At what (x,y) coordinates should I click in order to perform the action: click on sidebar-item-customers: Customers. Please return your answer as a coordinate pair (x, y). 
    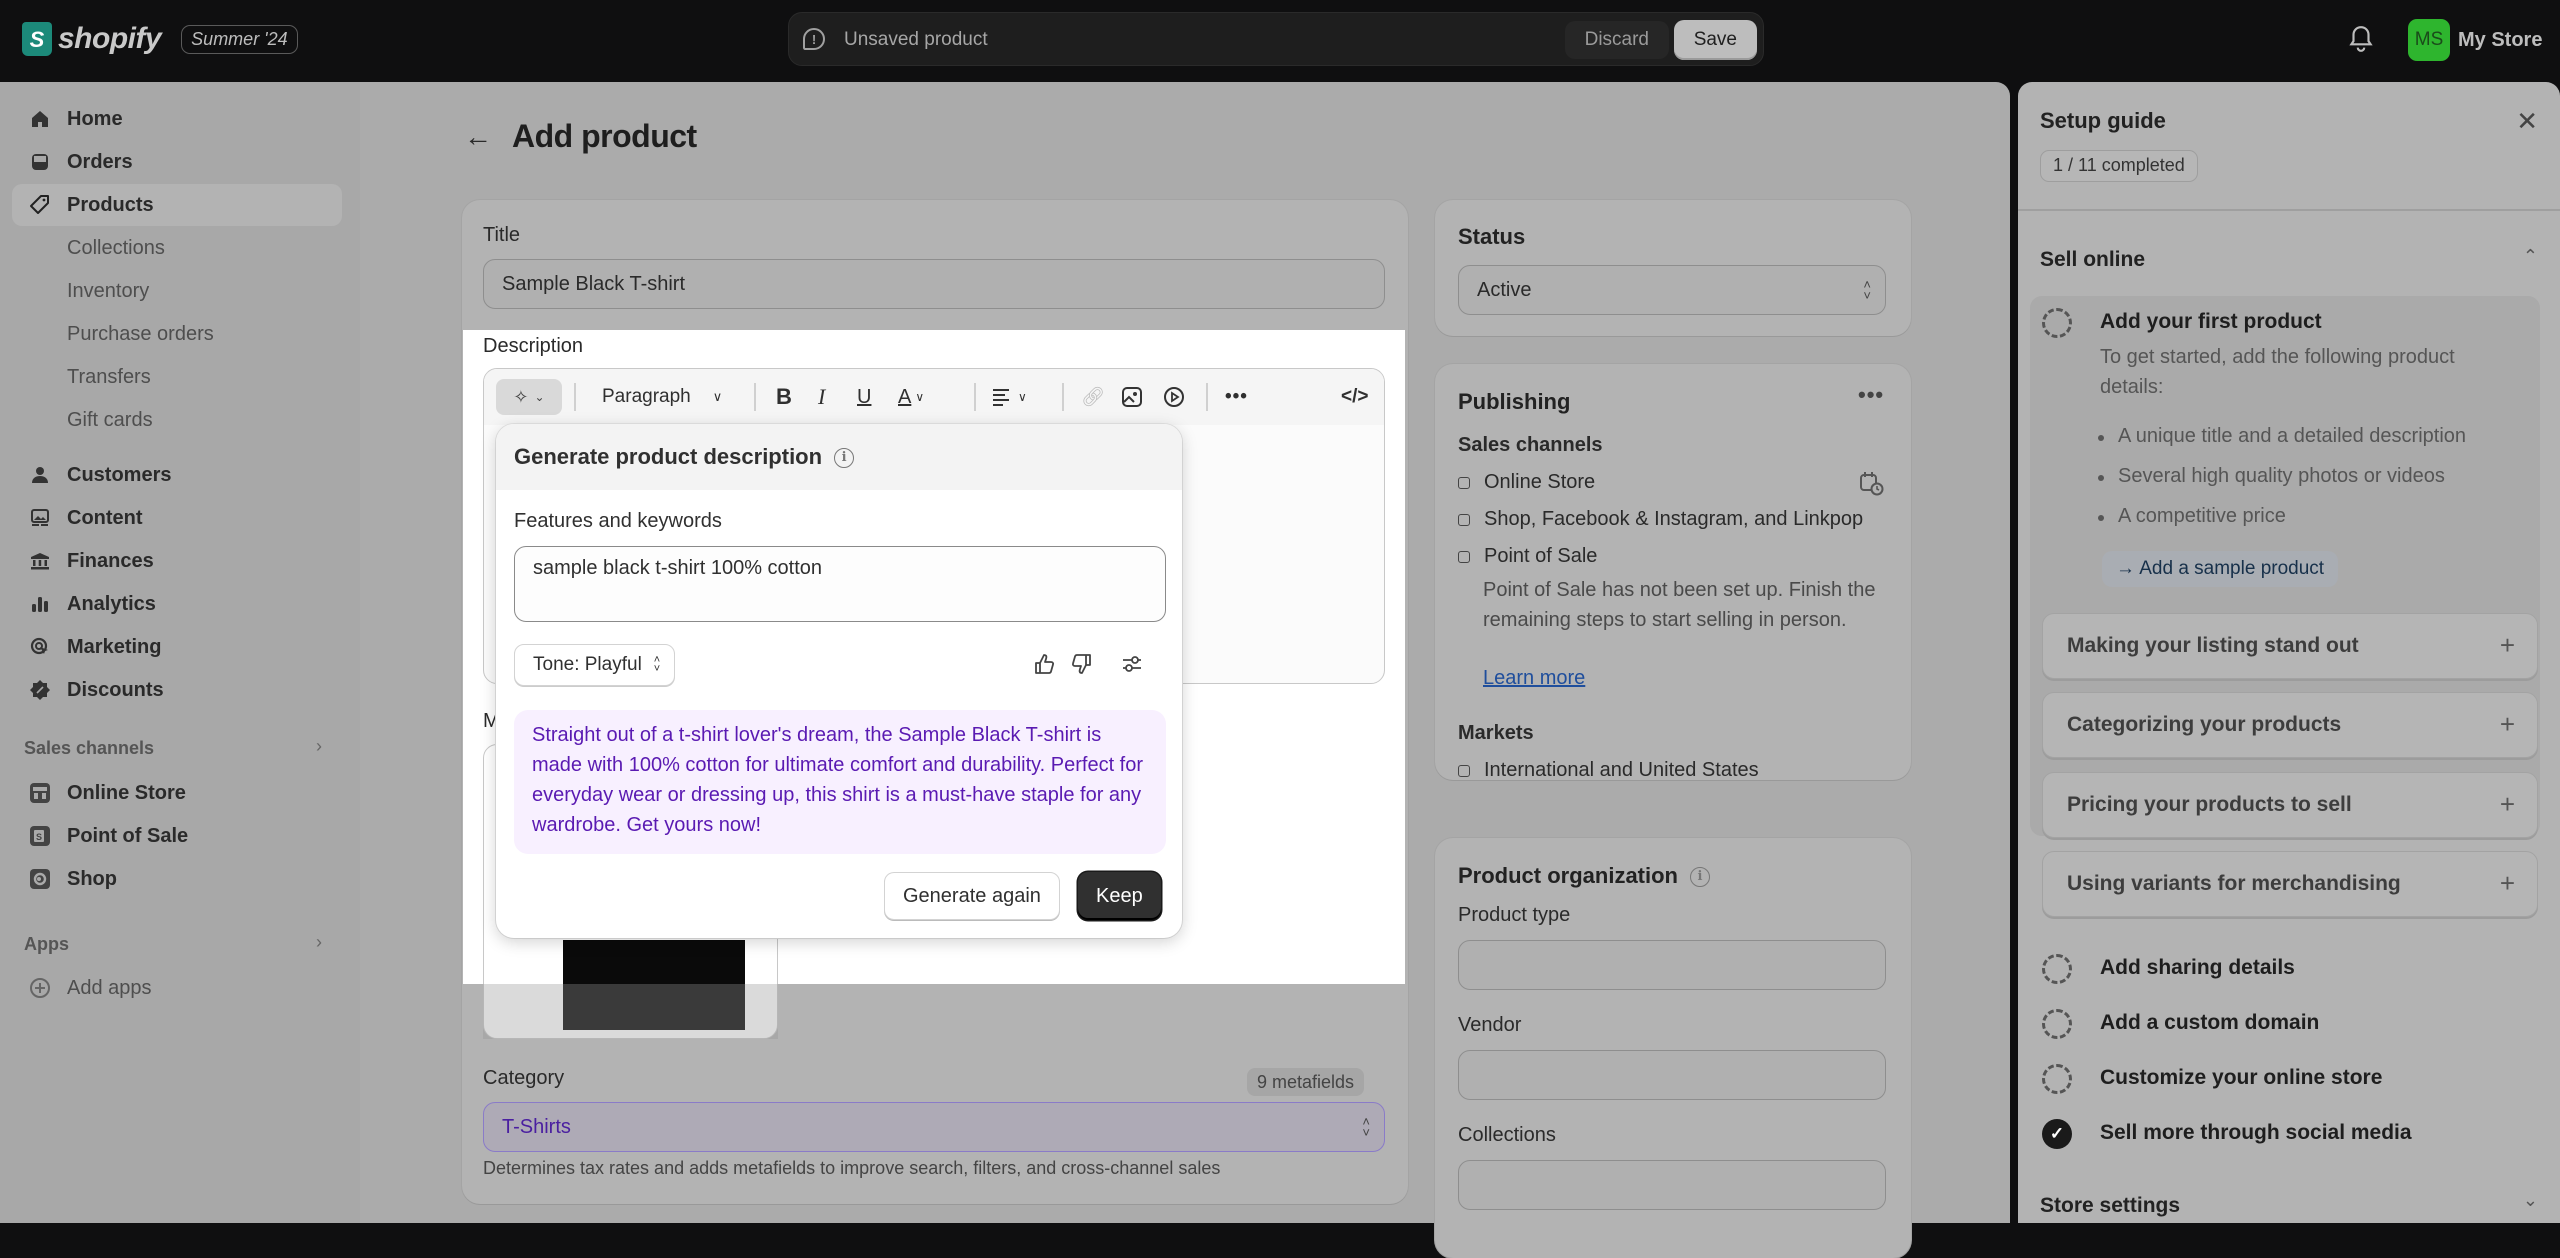
    Looking at the image, I should click on (177, 475).